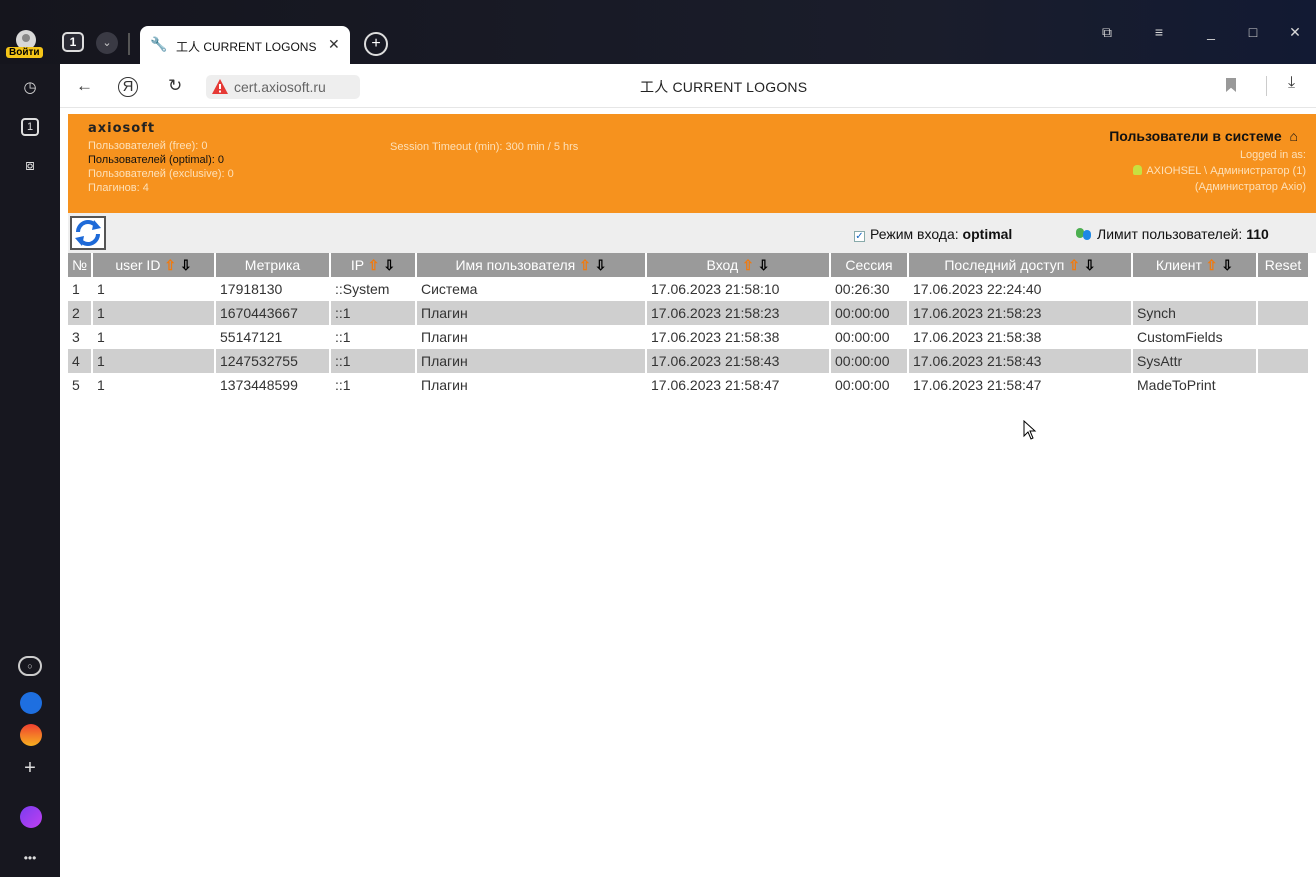  Describe the element at coordinates (1203, 136) in the screenshot. I see `header-title: Пользователи в системе ⌂` at that location.